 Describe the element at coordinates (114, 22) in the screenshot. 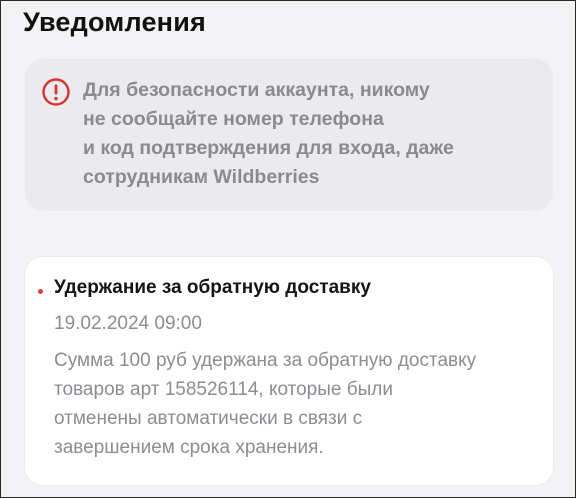

I see `page-title: Уведомления` at that location.